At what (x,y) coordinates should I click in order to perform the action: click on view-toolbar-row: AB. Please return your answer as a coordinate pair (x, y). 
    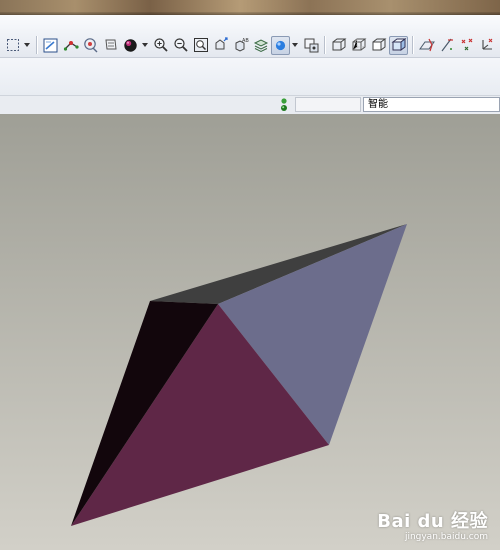
    Looking at the image, I should click on (250, 45).